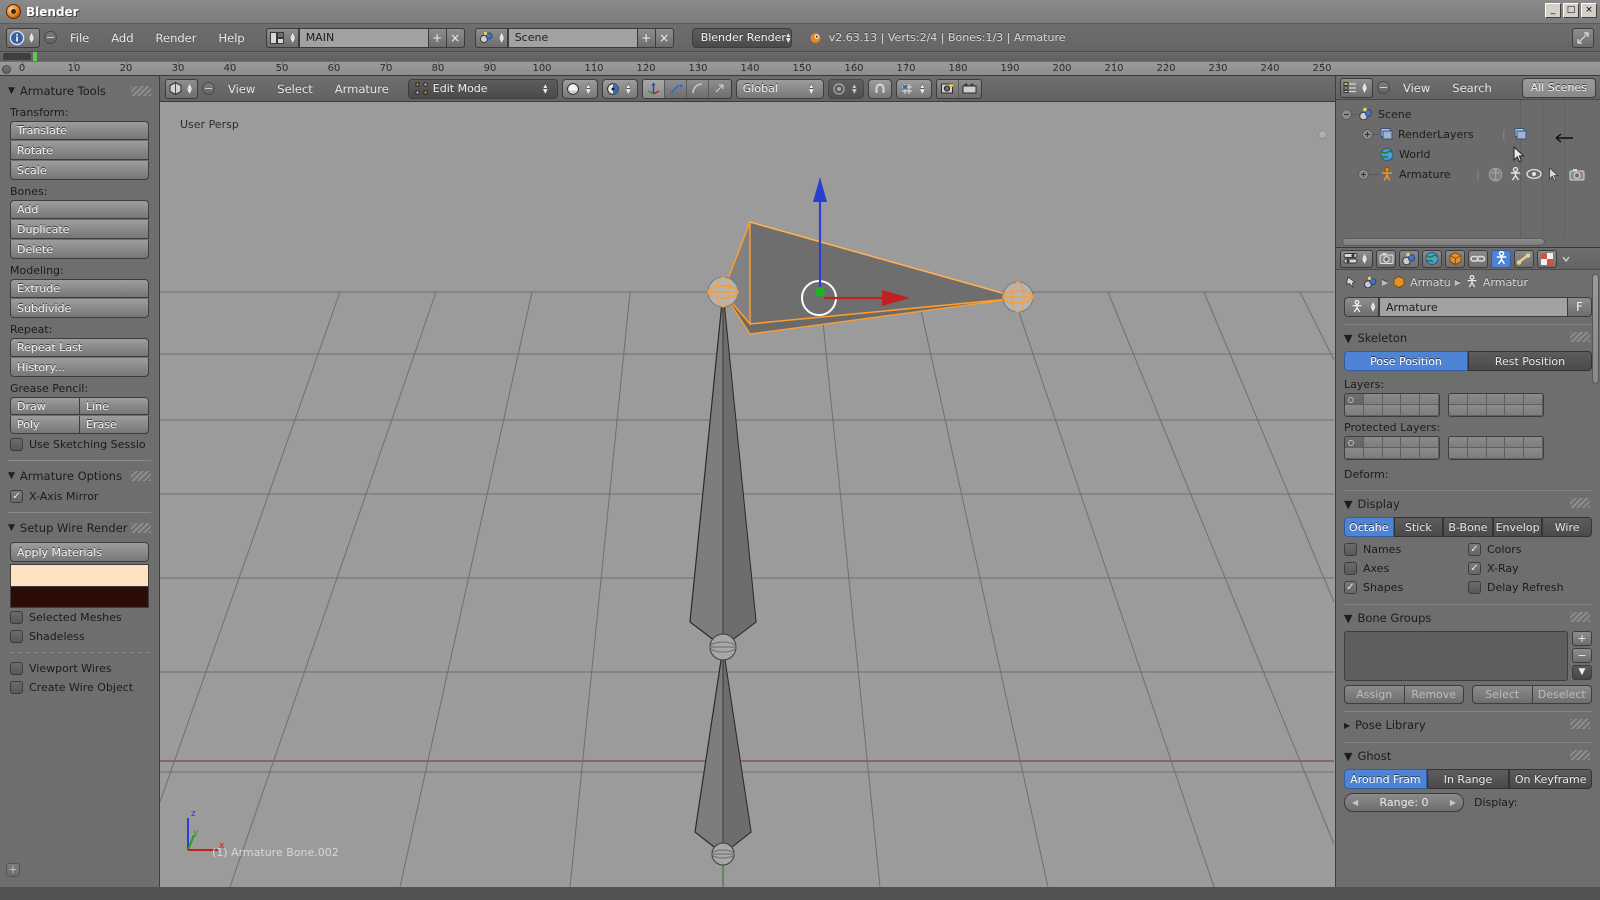  What do you see at coordinates (1468, 174) in the screenshot?
I see `outliner-row-armature: Armature |` at bounding box center [1468, 174].